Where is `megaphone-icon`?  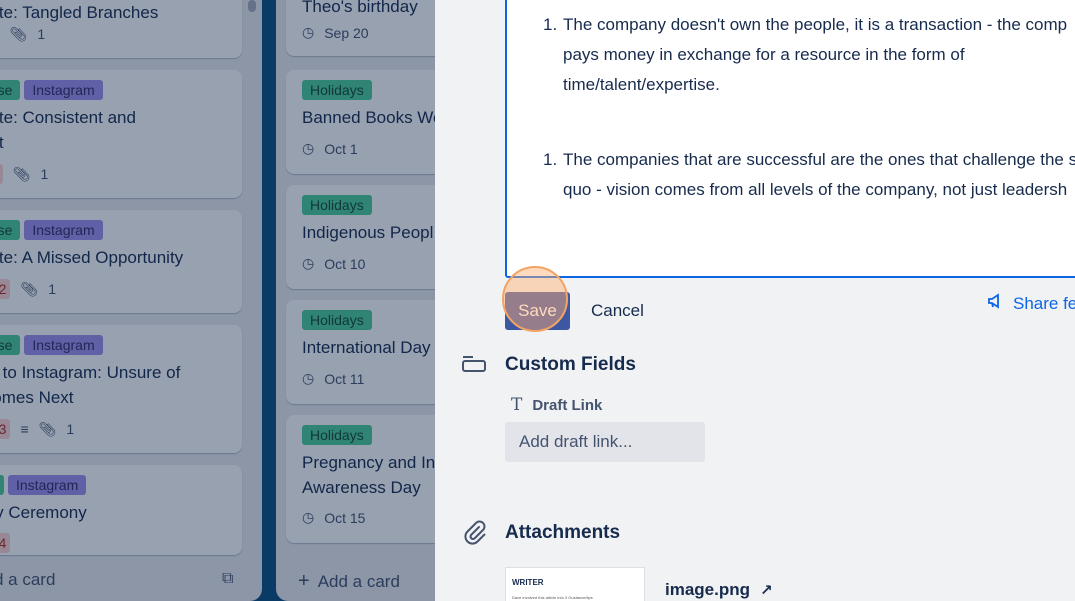 megaphone-icon is located at coordinates (995, 303).